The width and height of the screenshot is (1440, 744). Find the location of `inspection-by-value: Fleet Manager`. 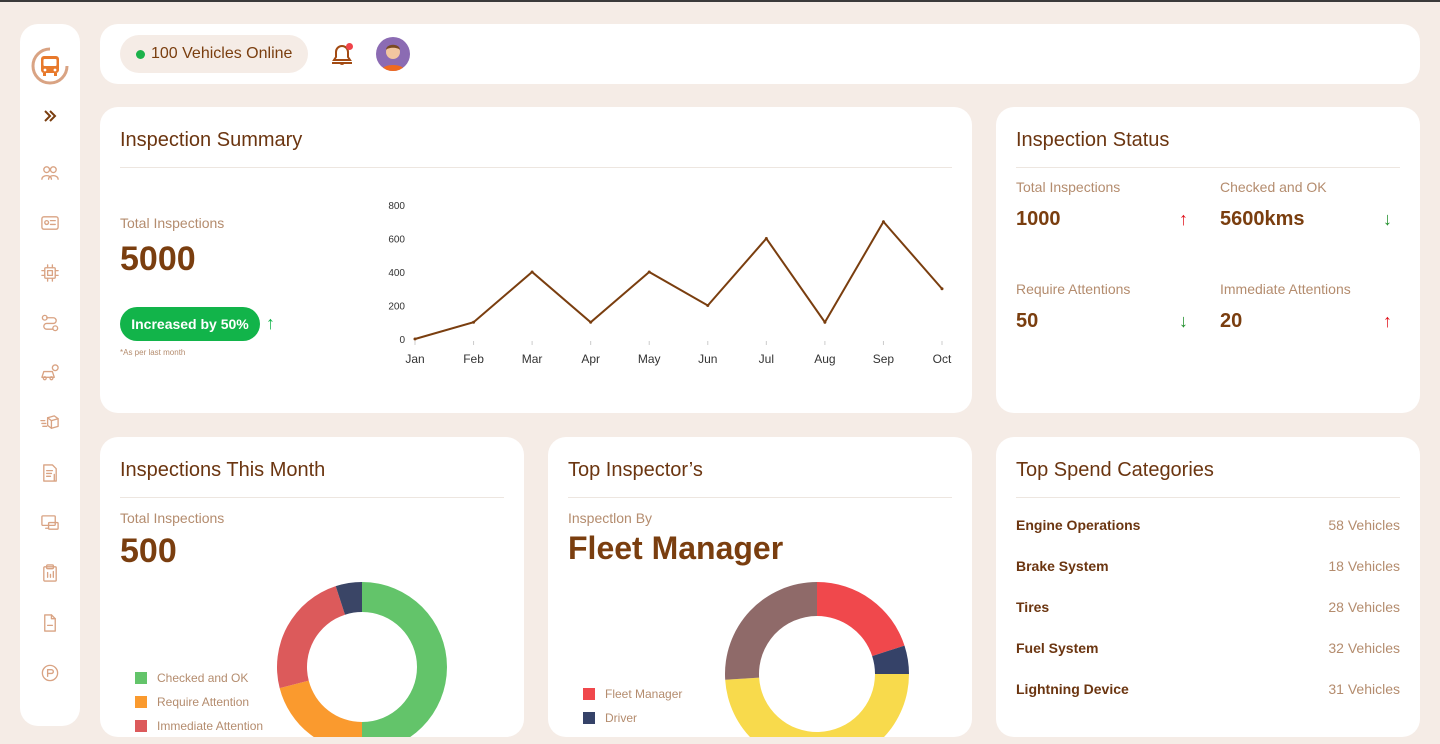

inspection-by-value: Fleet Manager is located at coordinates (676, 548).